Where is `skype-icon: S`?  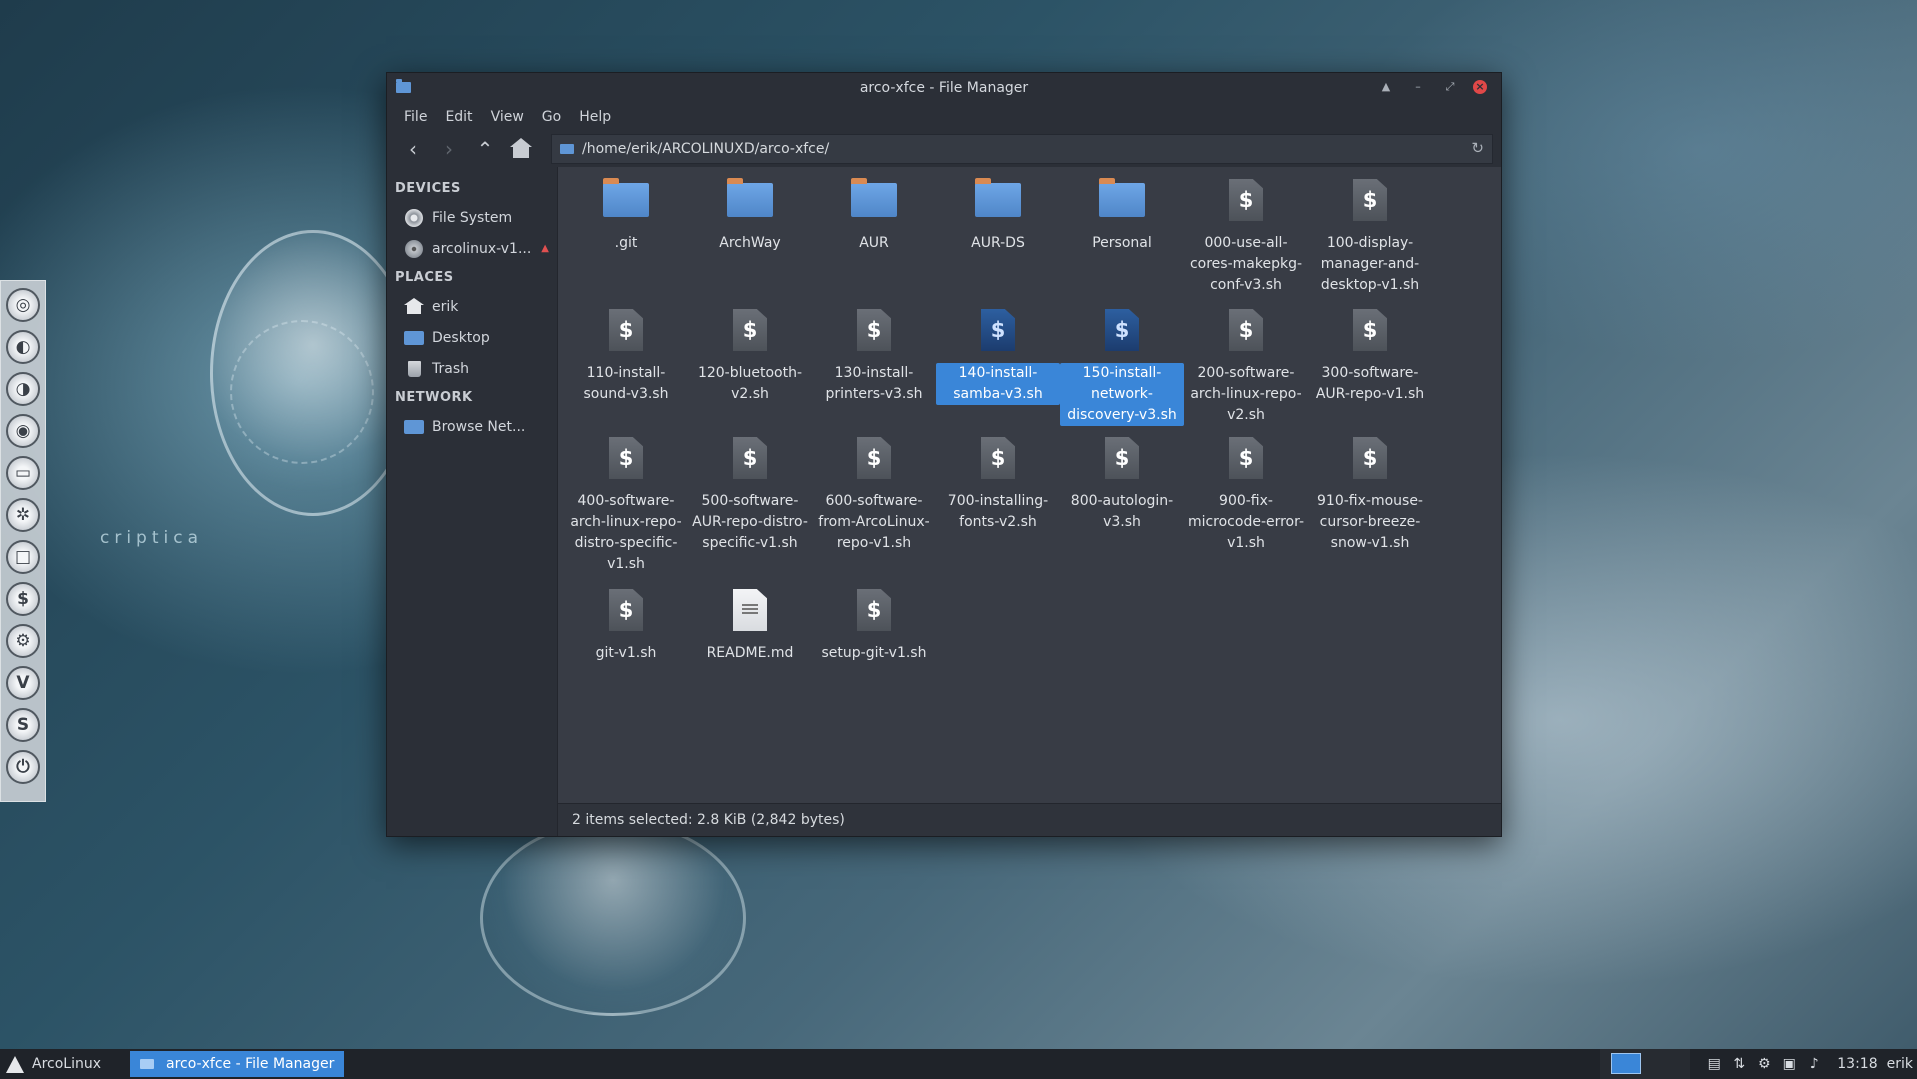 skype-icon: S is located at coordinates (23, 725).